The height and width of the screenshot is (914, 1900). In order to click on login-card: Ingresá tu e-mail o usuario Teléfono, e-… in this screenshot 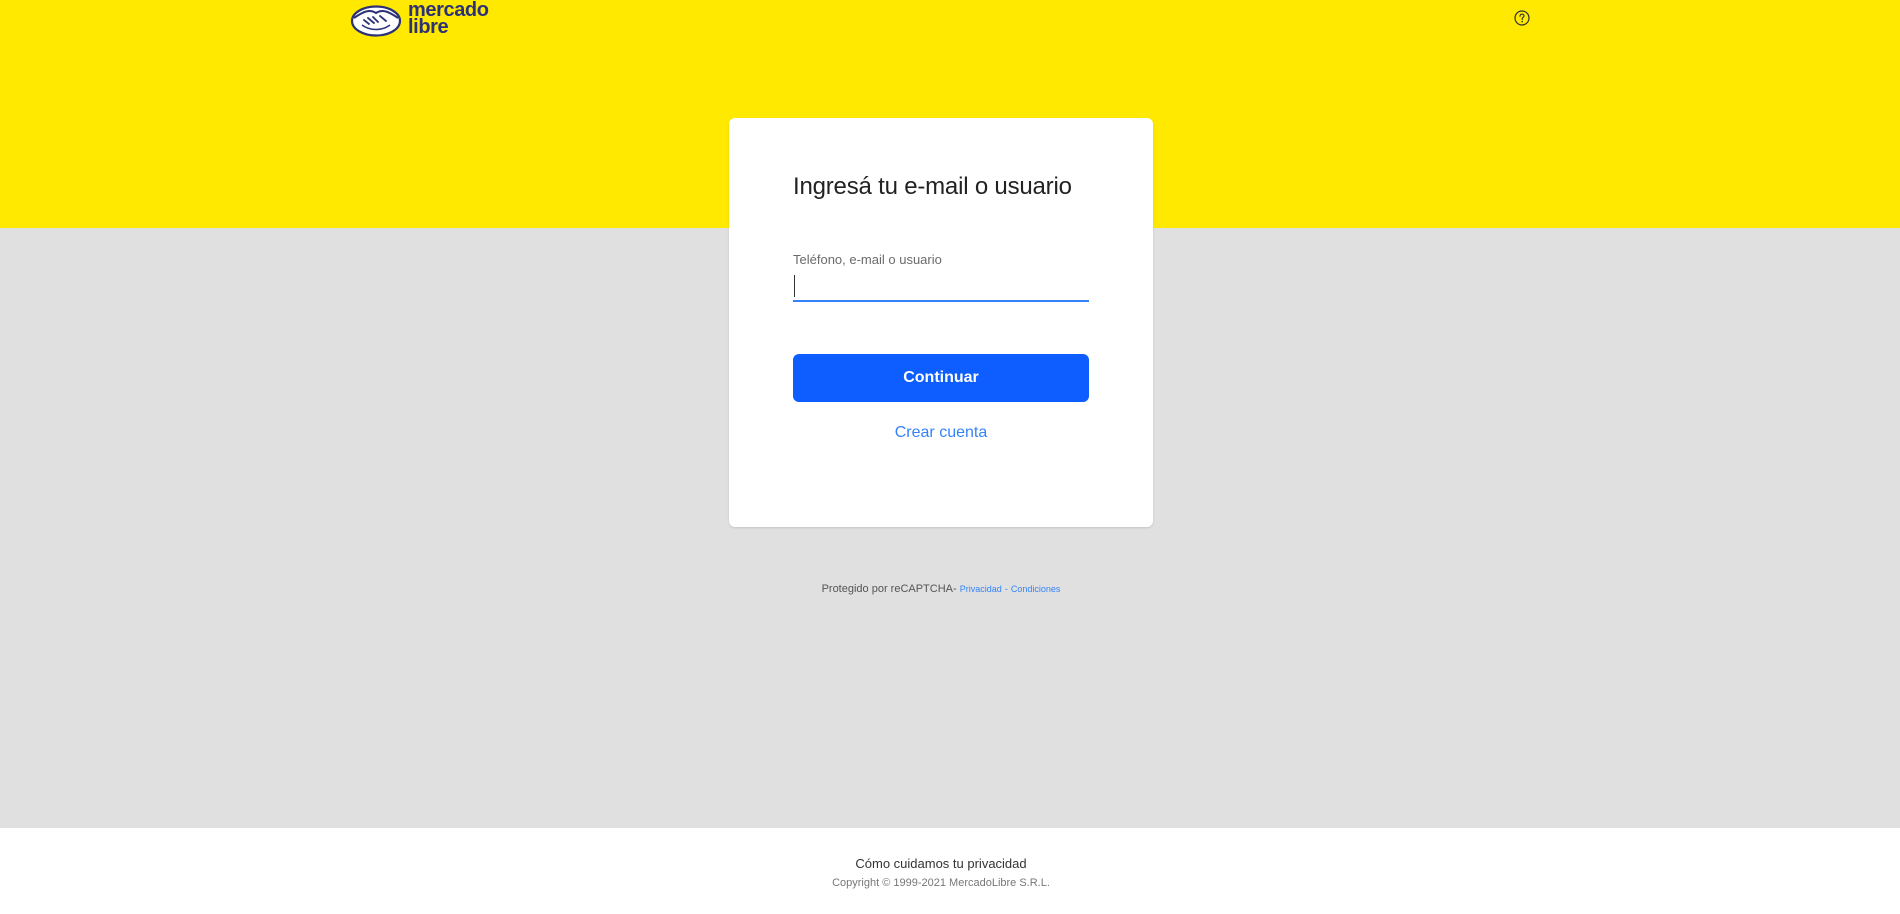, I will do `click(941, 322)`.